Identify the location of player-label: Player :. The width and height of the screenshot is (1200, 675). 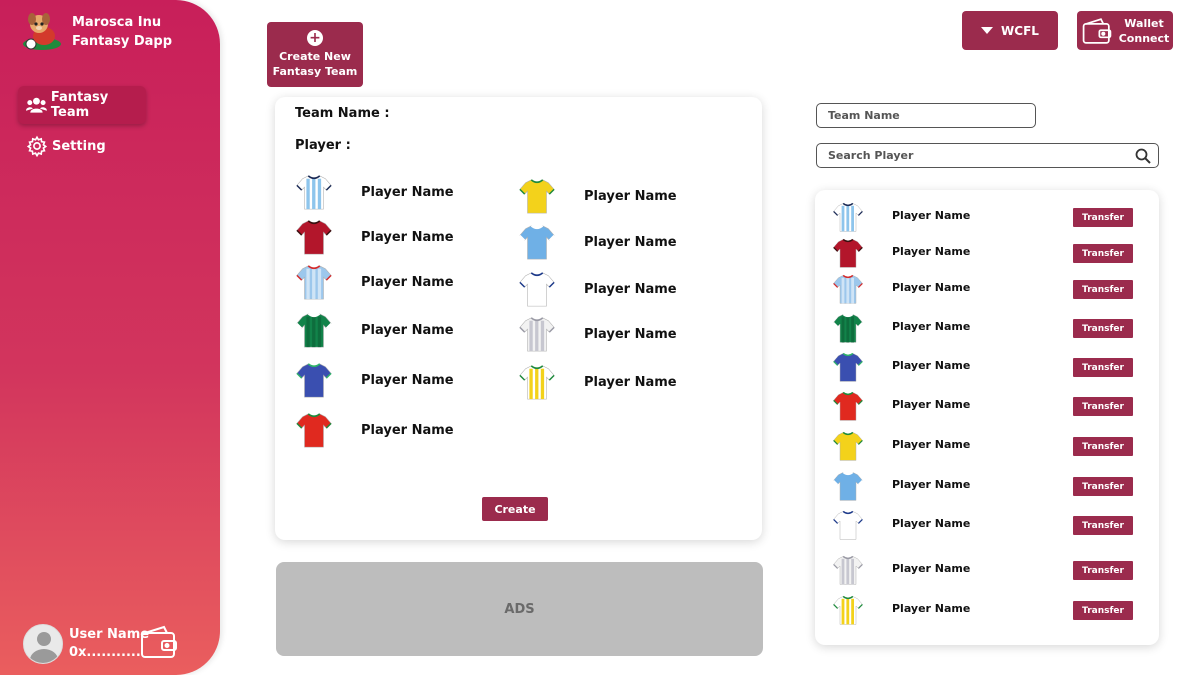
(323, 145).